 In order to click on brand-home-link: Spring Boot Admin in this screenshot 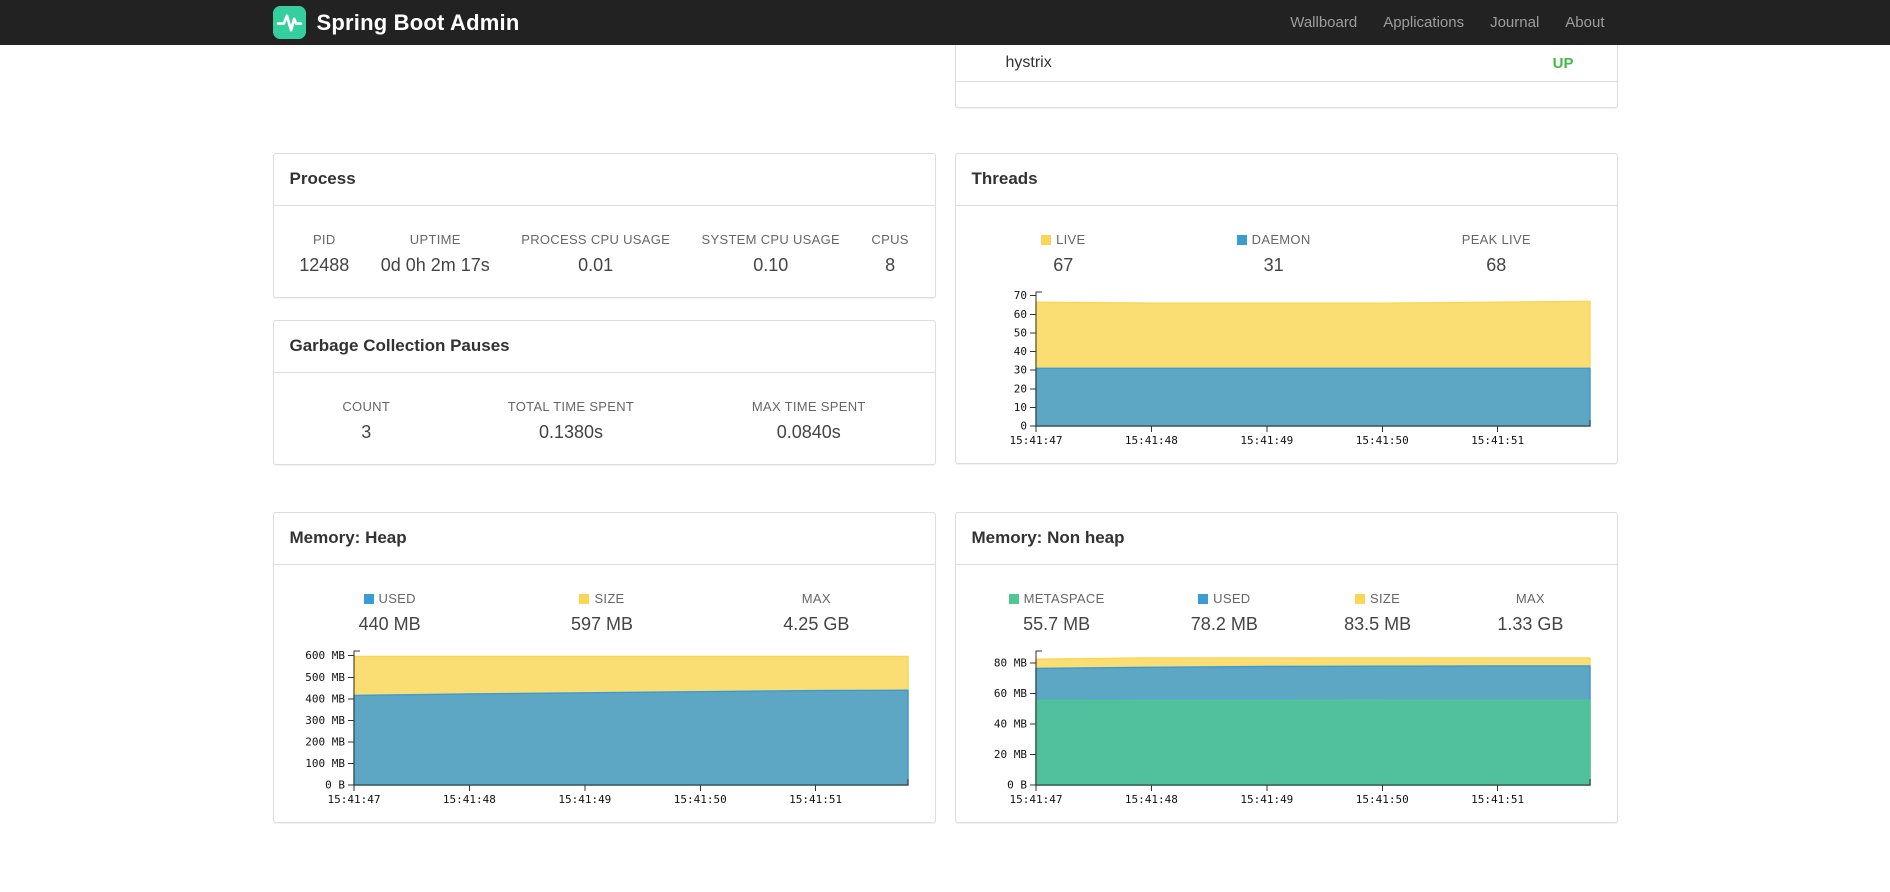, I will do `click(396, 22)`.